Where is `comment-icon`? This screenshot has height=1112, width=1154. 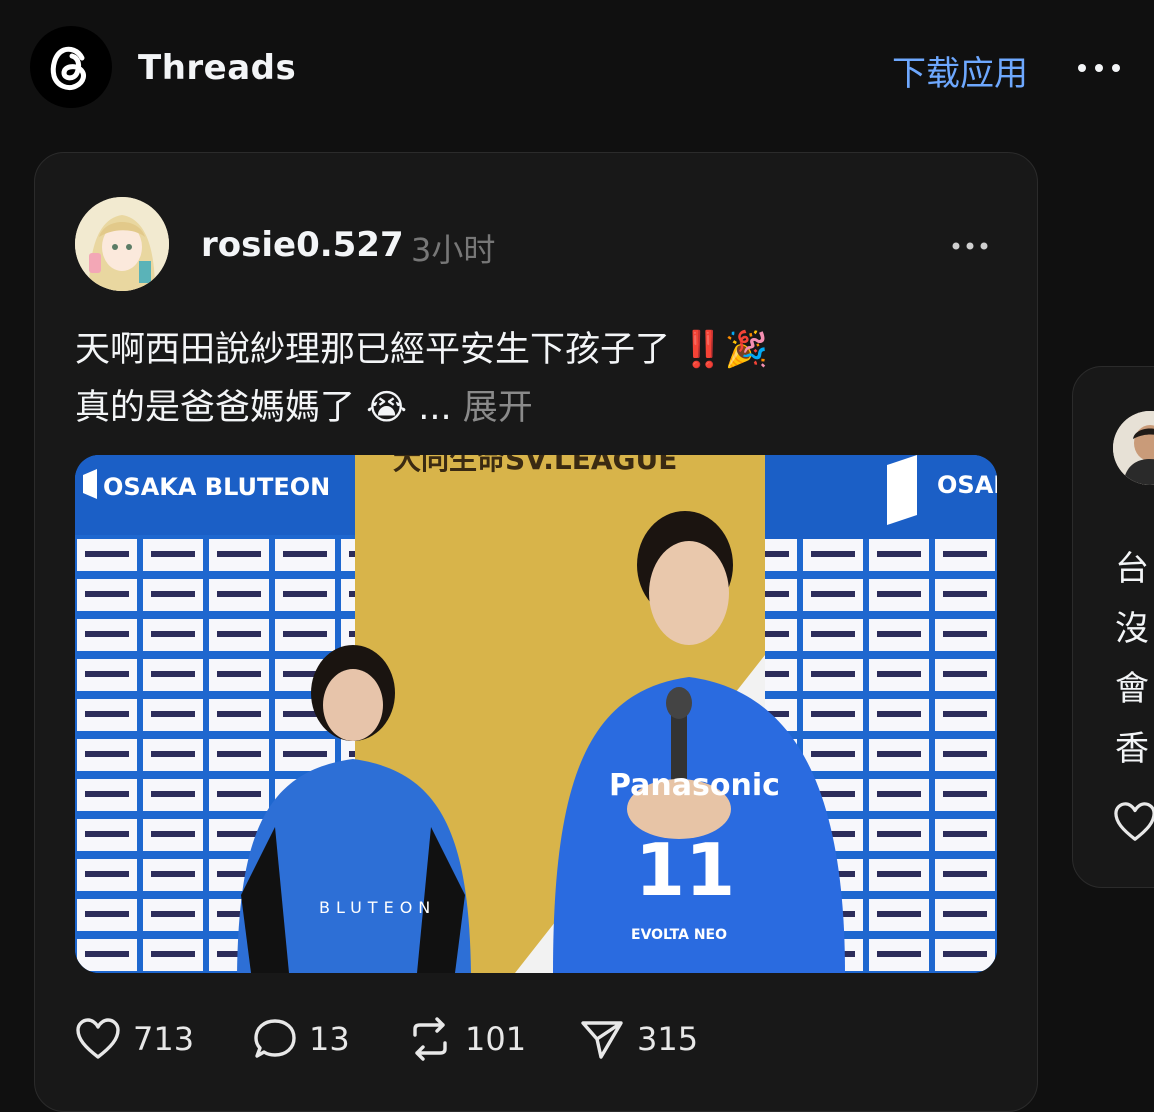 comment-icon is located at coordinates (275, 1039).